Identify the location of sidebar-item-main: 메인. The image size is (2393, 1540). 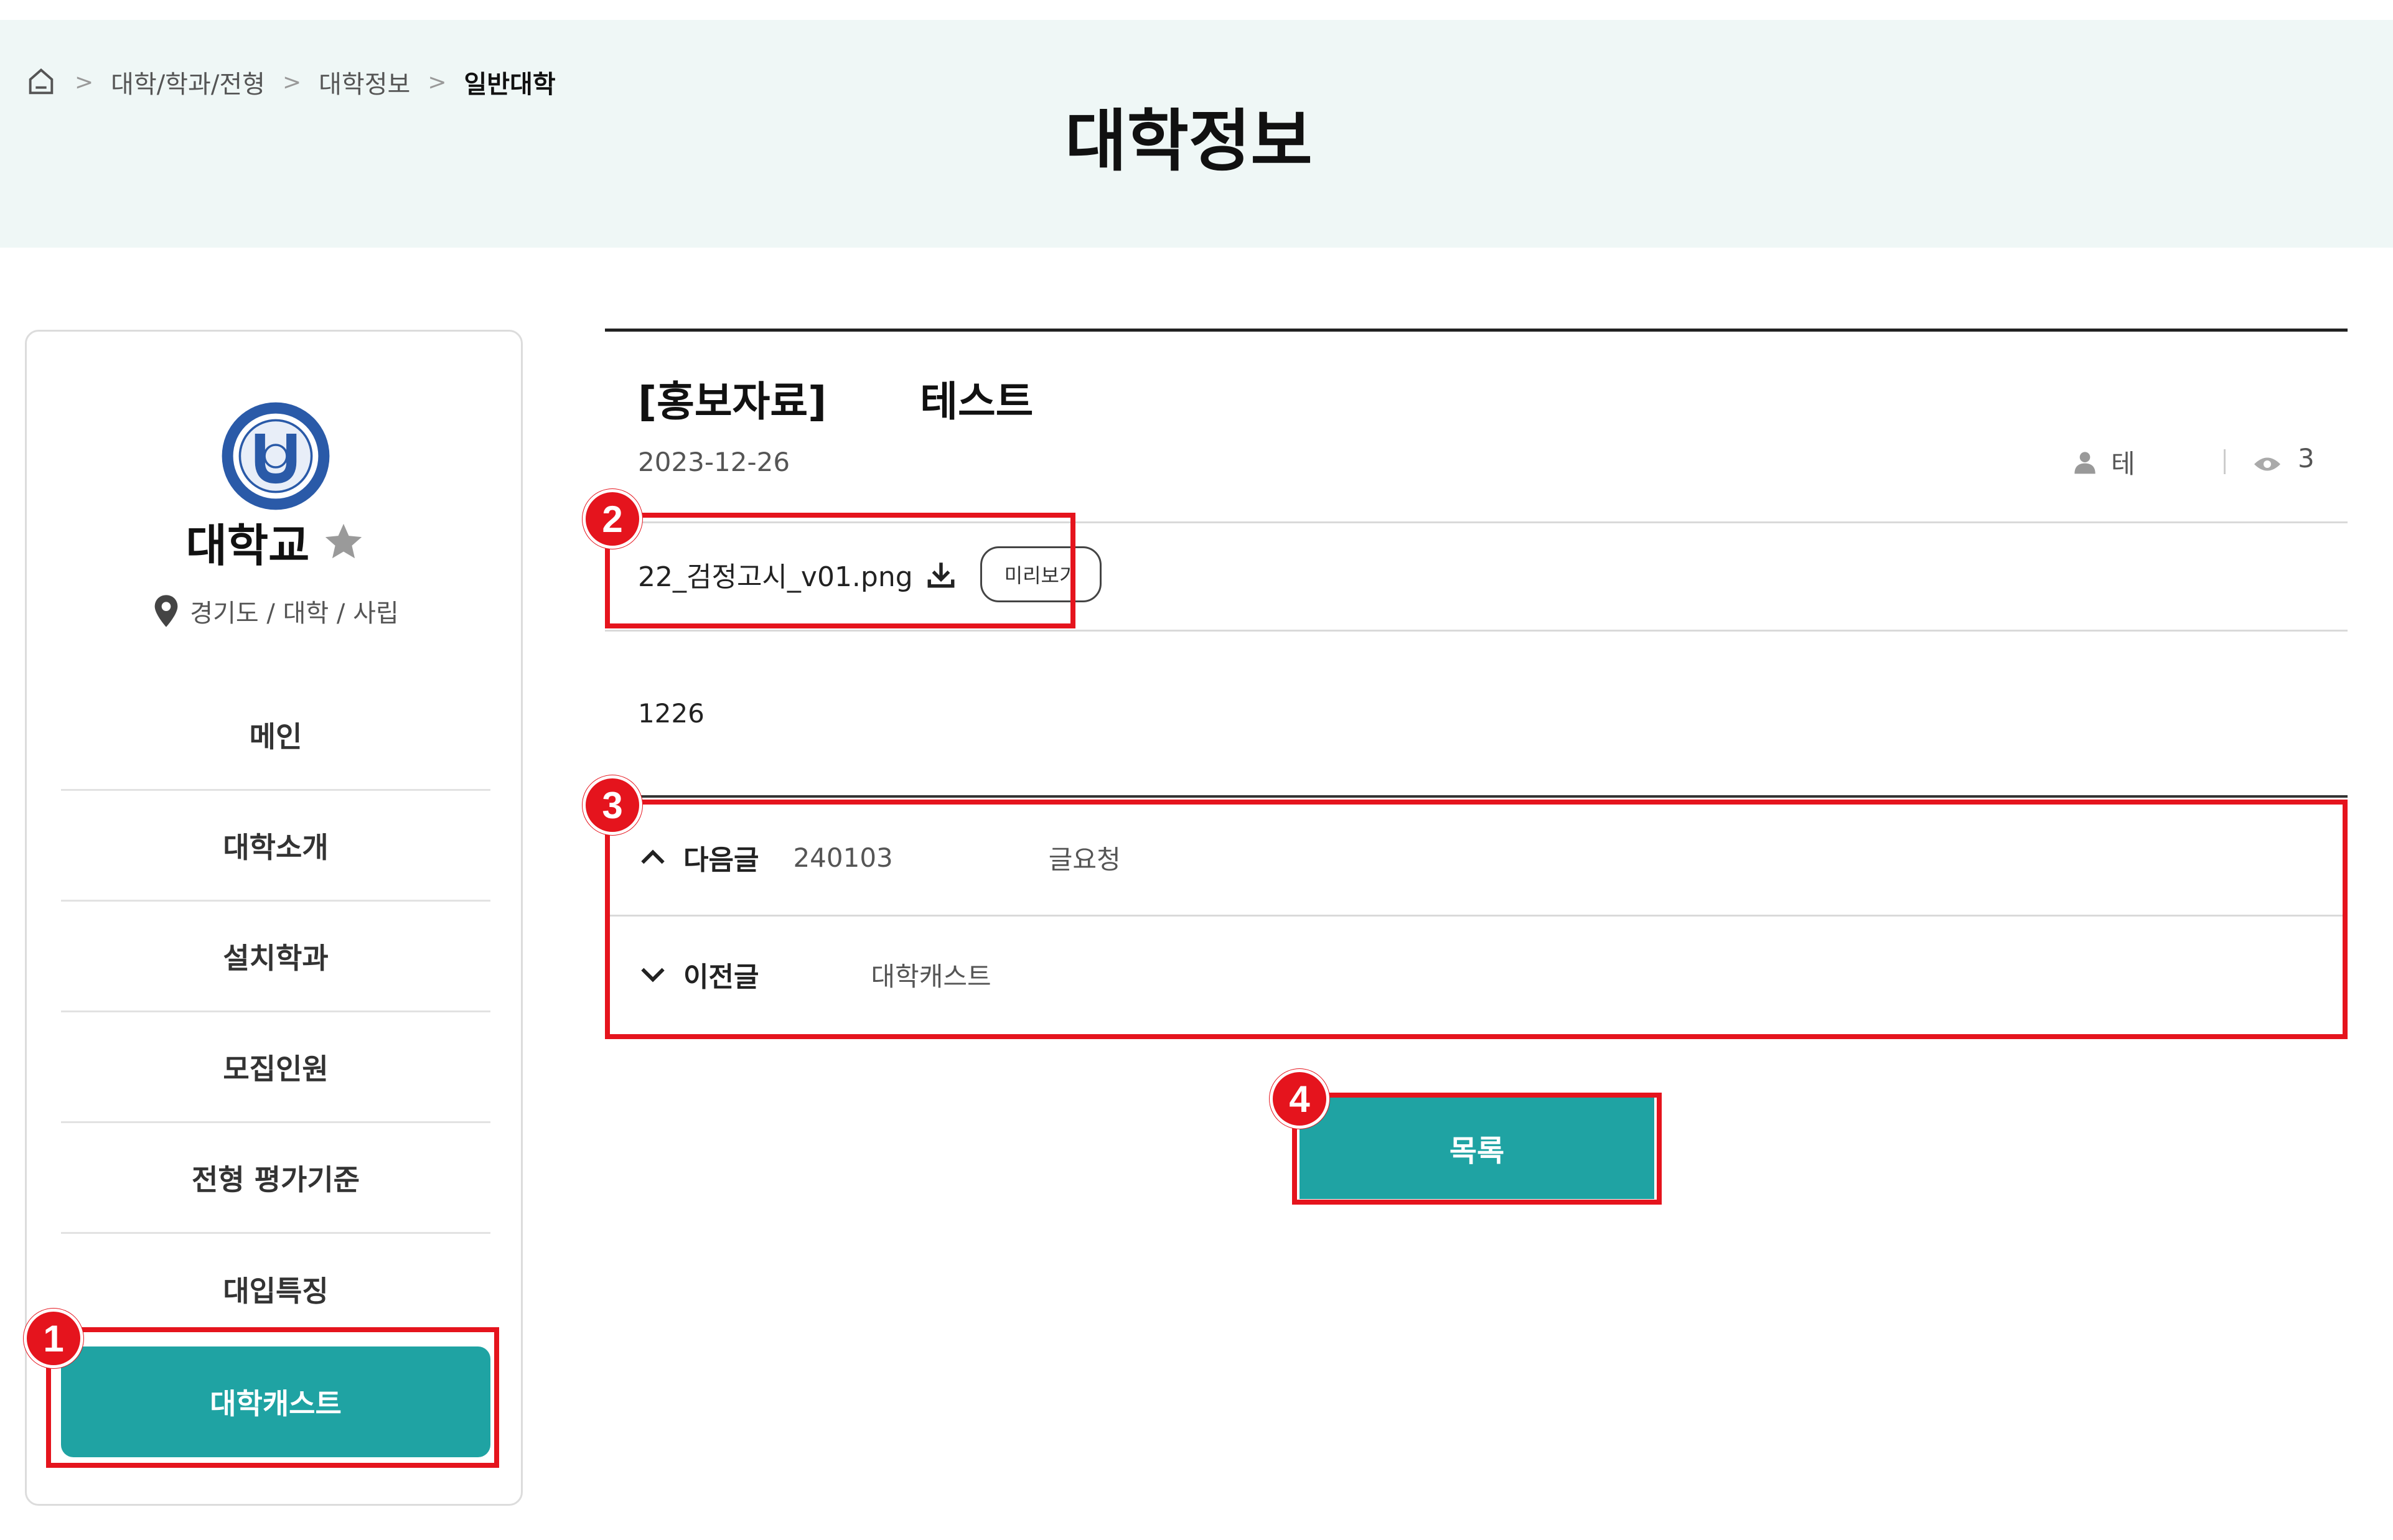
(276, 736).